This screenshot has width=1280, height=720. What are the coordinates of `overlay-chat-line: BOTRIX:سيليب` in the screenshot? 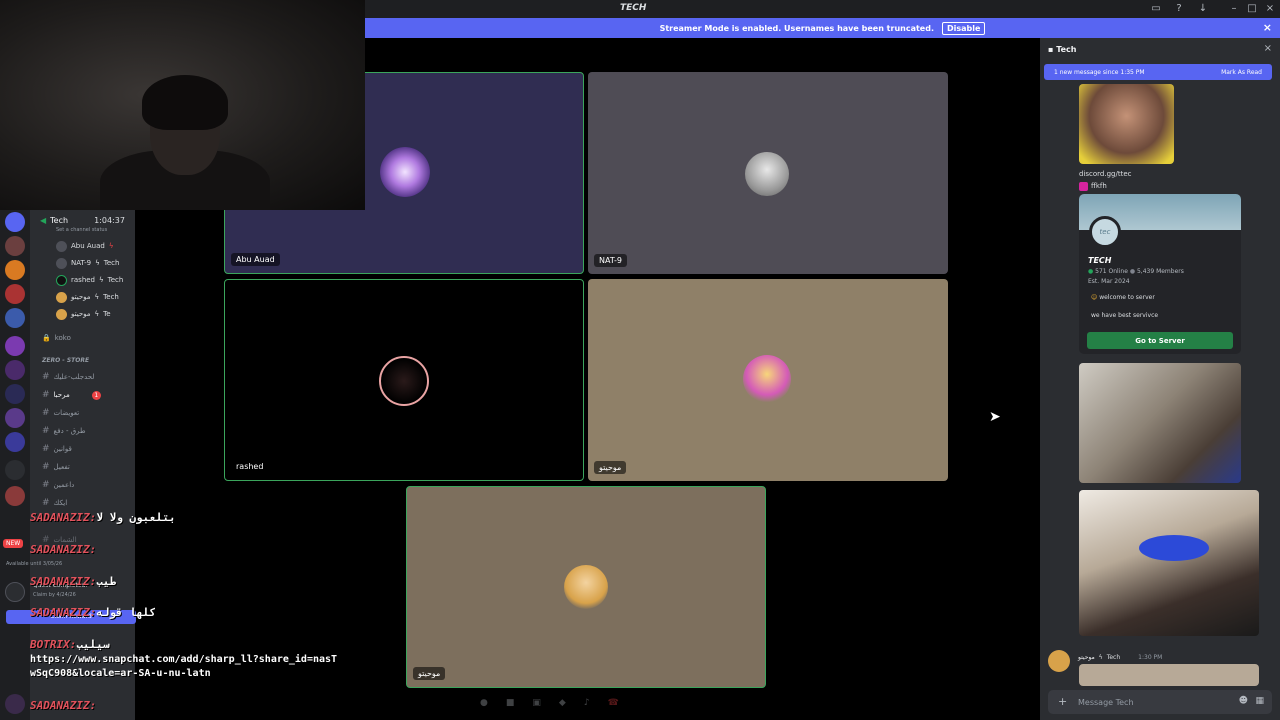 It's located at (69, 644).